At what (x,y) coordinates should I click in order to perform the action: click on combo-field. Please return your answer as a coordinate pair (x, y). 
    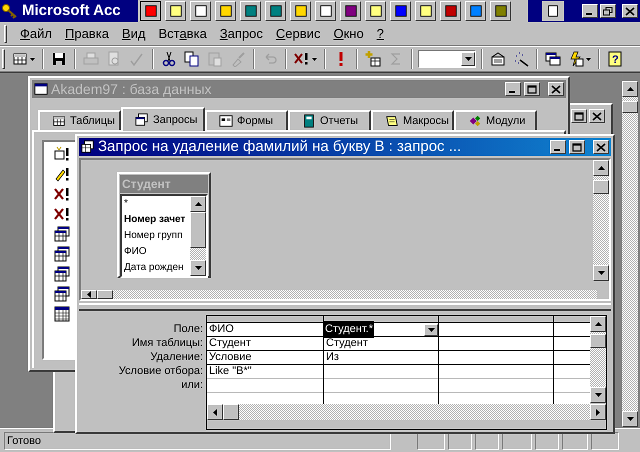
    Looking at the image, I should click on (447, 59).